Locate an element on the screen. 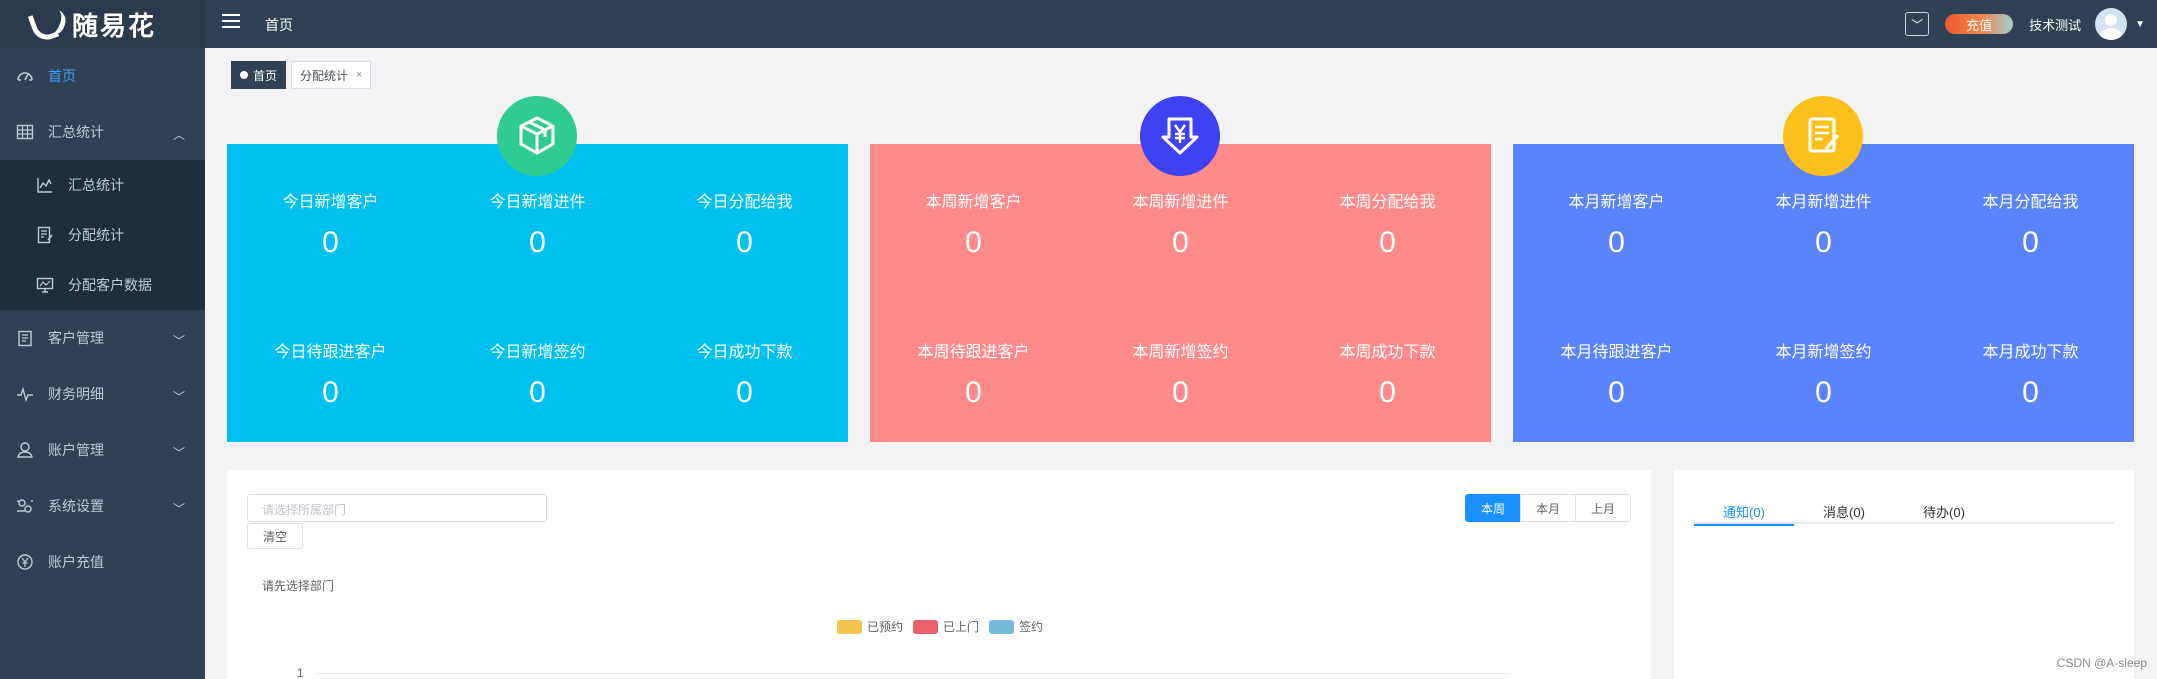  pulse-icon is located at coordinates (25, 394).